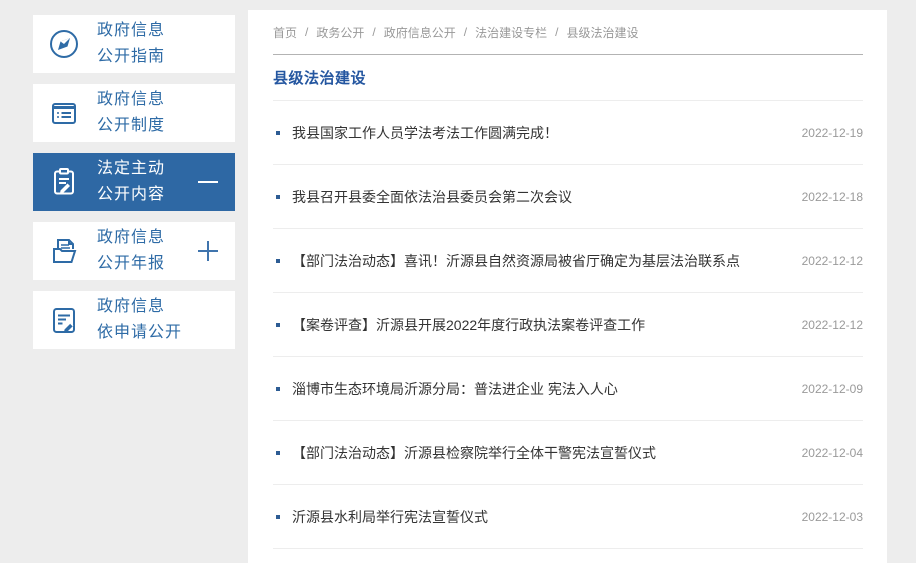  What do you see at coordinates (540, 389) in the screenshot?
I see `article-link: 淄博市生态环境局沂源分局：普法进企业 宪法入人心` at bounding box center [540, 389].